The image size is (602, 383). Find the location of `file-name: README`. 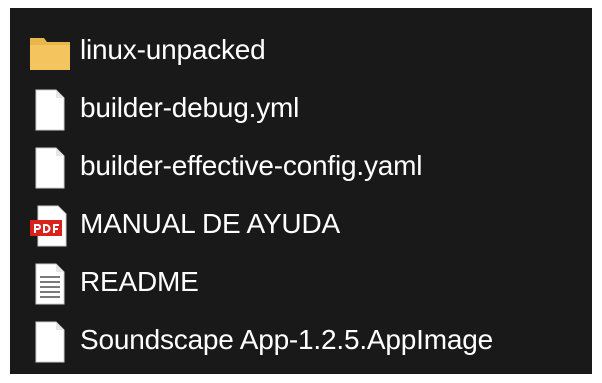

file-name: README is located at coordinates (139, 281).